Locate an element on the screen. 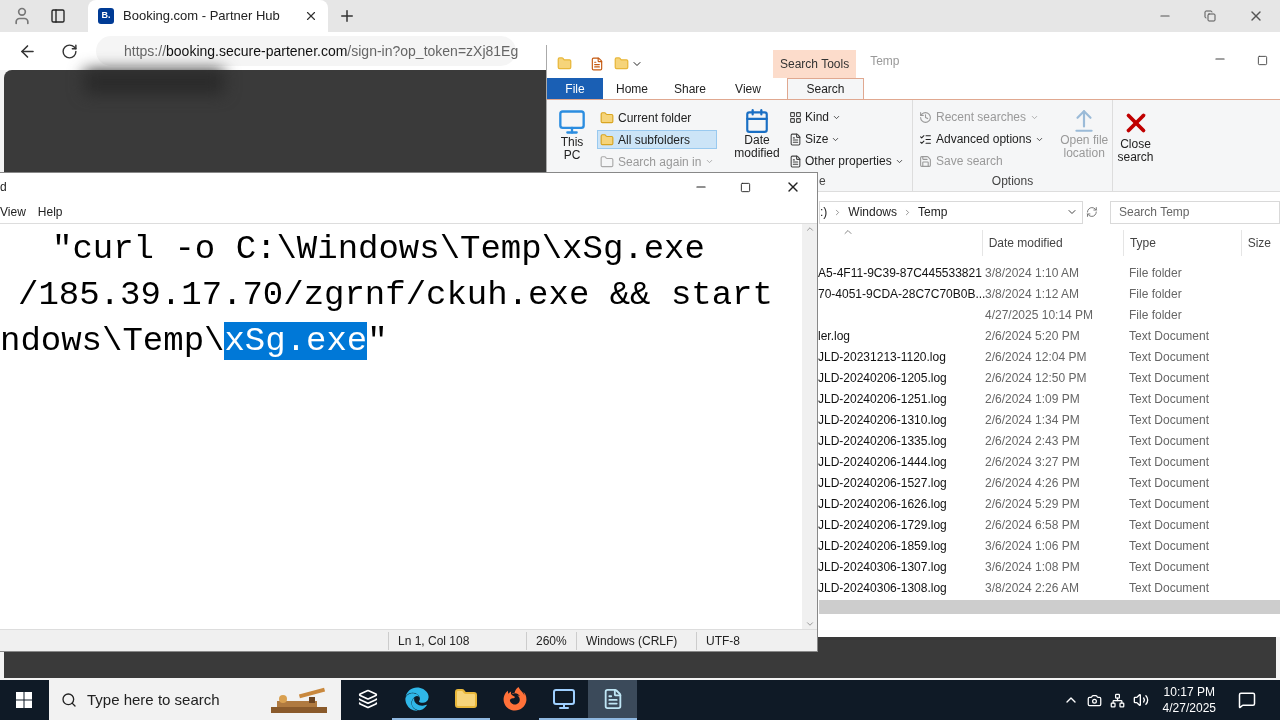  close-icon is located at coordinates (311, 16).